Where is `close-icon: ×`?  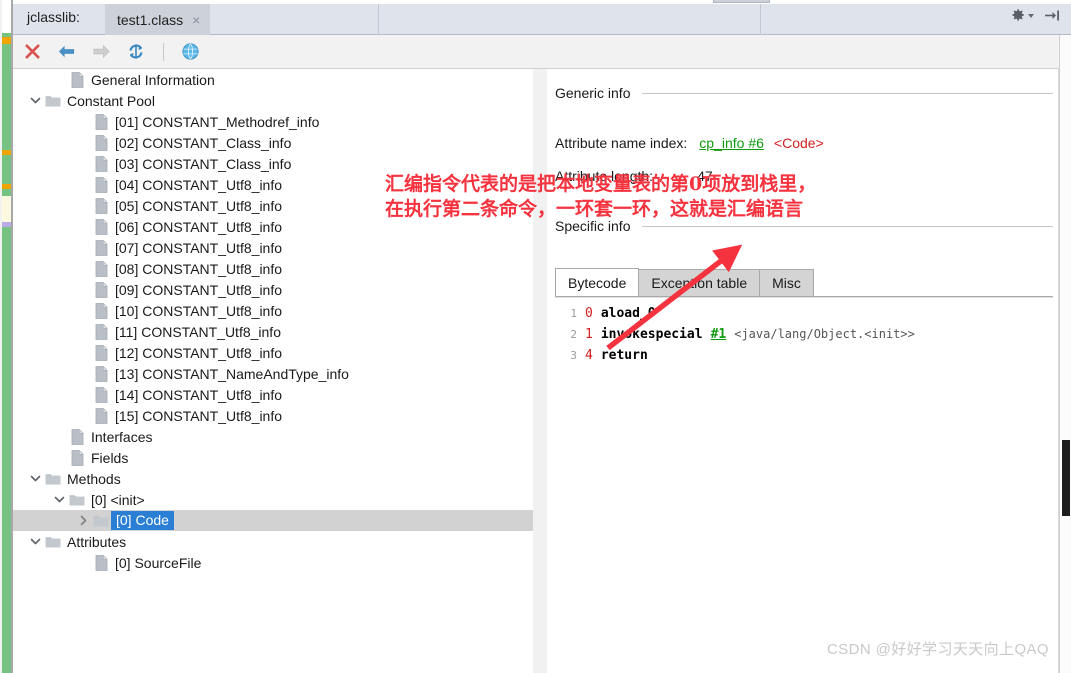
close-icon: × is located at coordinates (196, 20).